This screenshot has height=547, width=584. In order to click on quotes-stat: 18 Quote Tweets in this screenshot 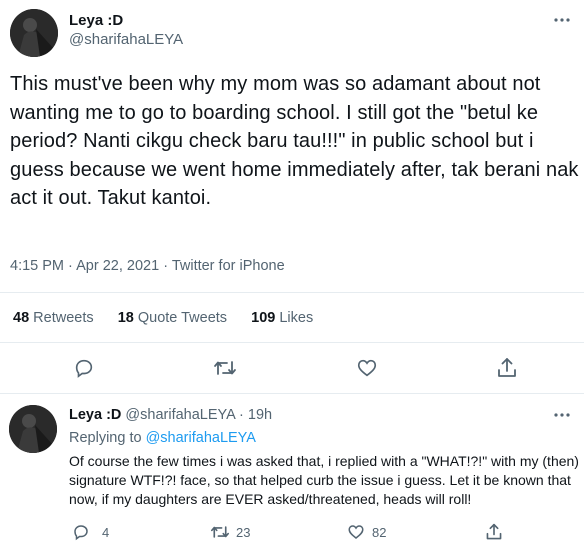, I will do `click(174, 318)`.